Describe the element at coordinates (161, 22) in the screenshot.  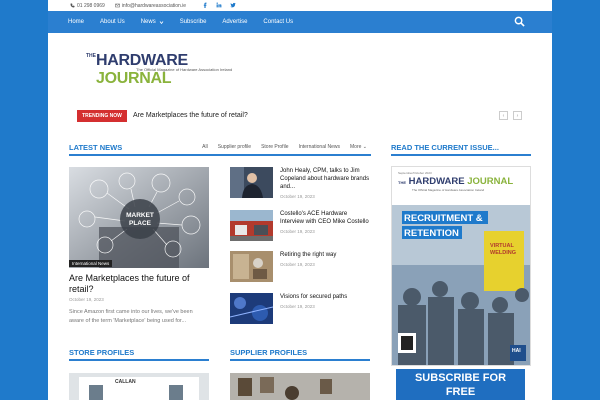
I see `chevron-down-icon` at that location.